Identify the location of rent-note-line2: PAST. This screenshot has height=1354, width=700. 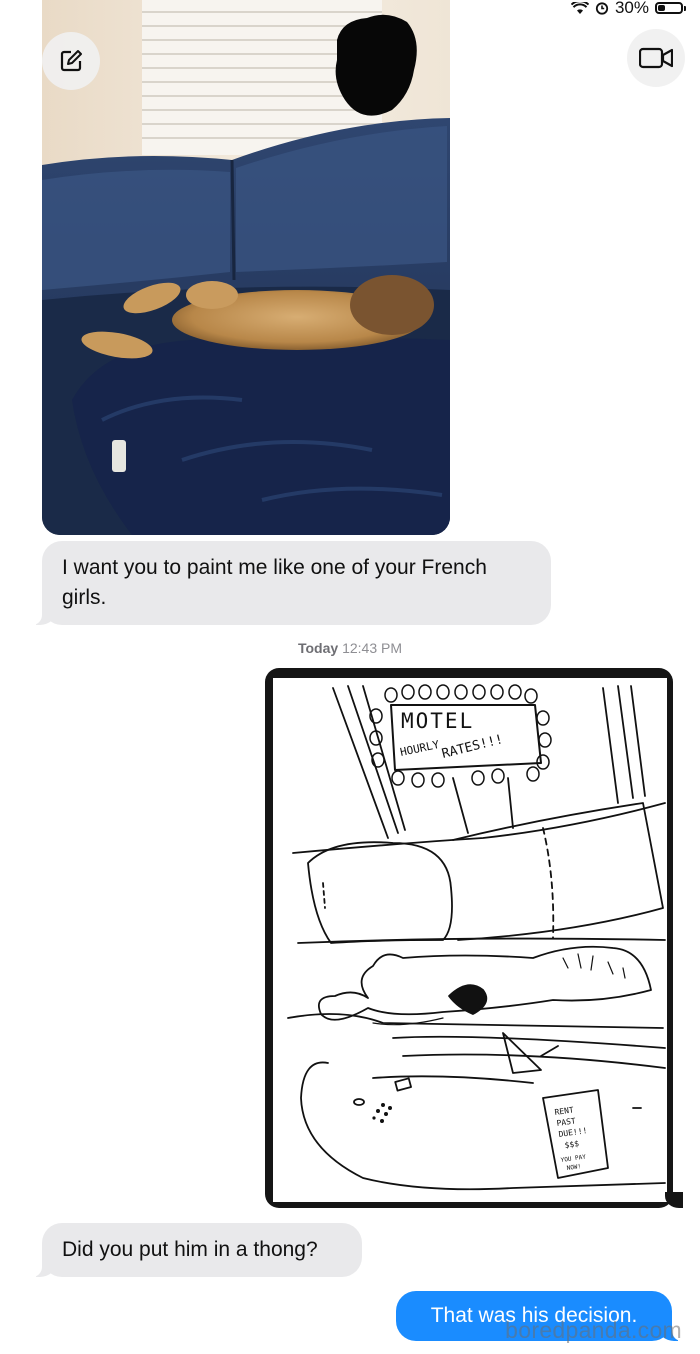
(566, 1122).